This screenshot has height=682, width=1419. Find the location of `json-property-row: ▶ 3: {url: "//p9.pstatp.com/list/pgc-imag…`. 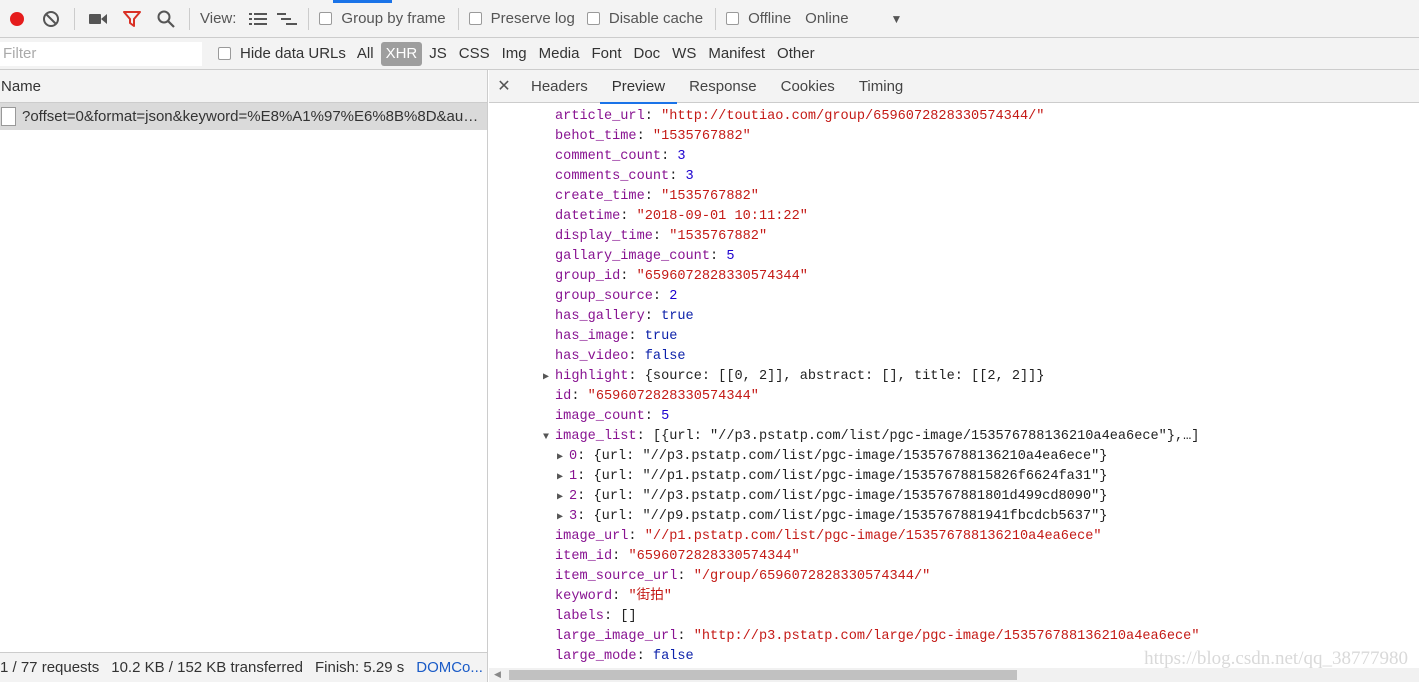

json-property-row: ▶ 3: {url: "//p9.pstatp.com/list/pgc-imag… is located at coordinates (832, 517).